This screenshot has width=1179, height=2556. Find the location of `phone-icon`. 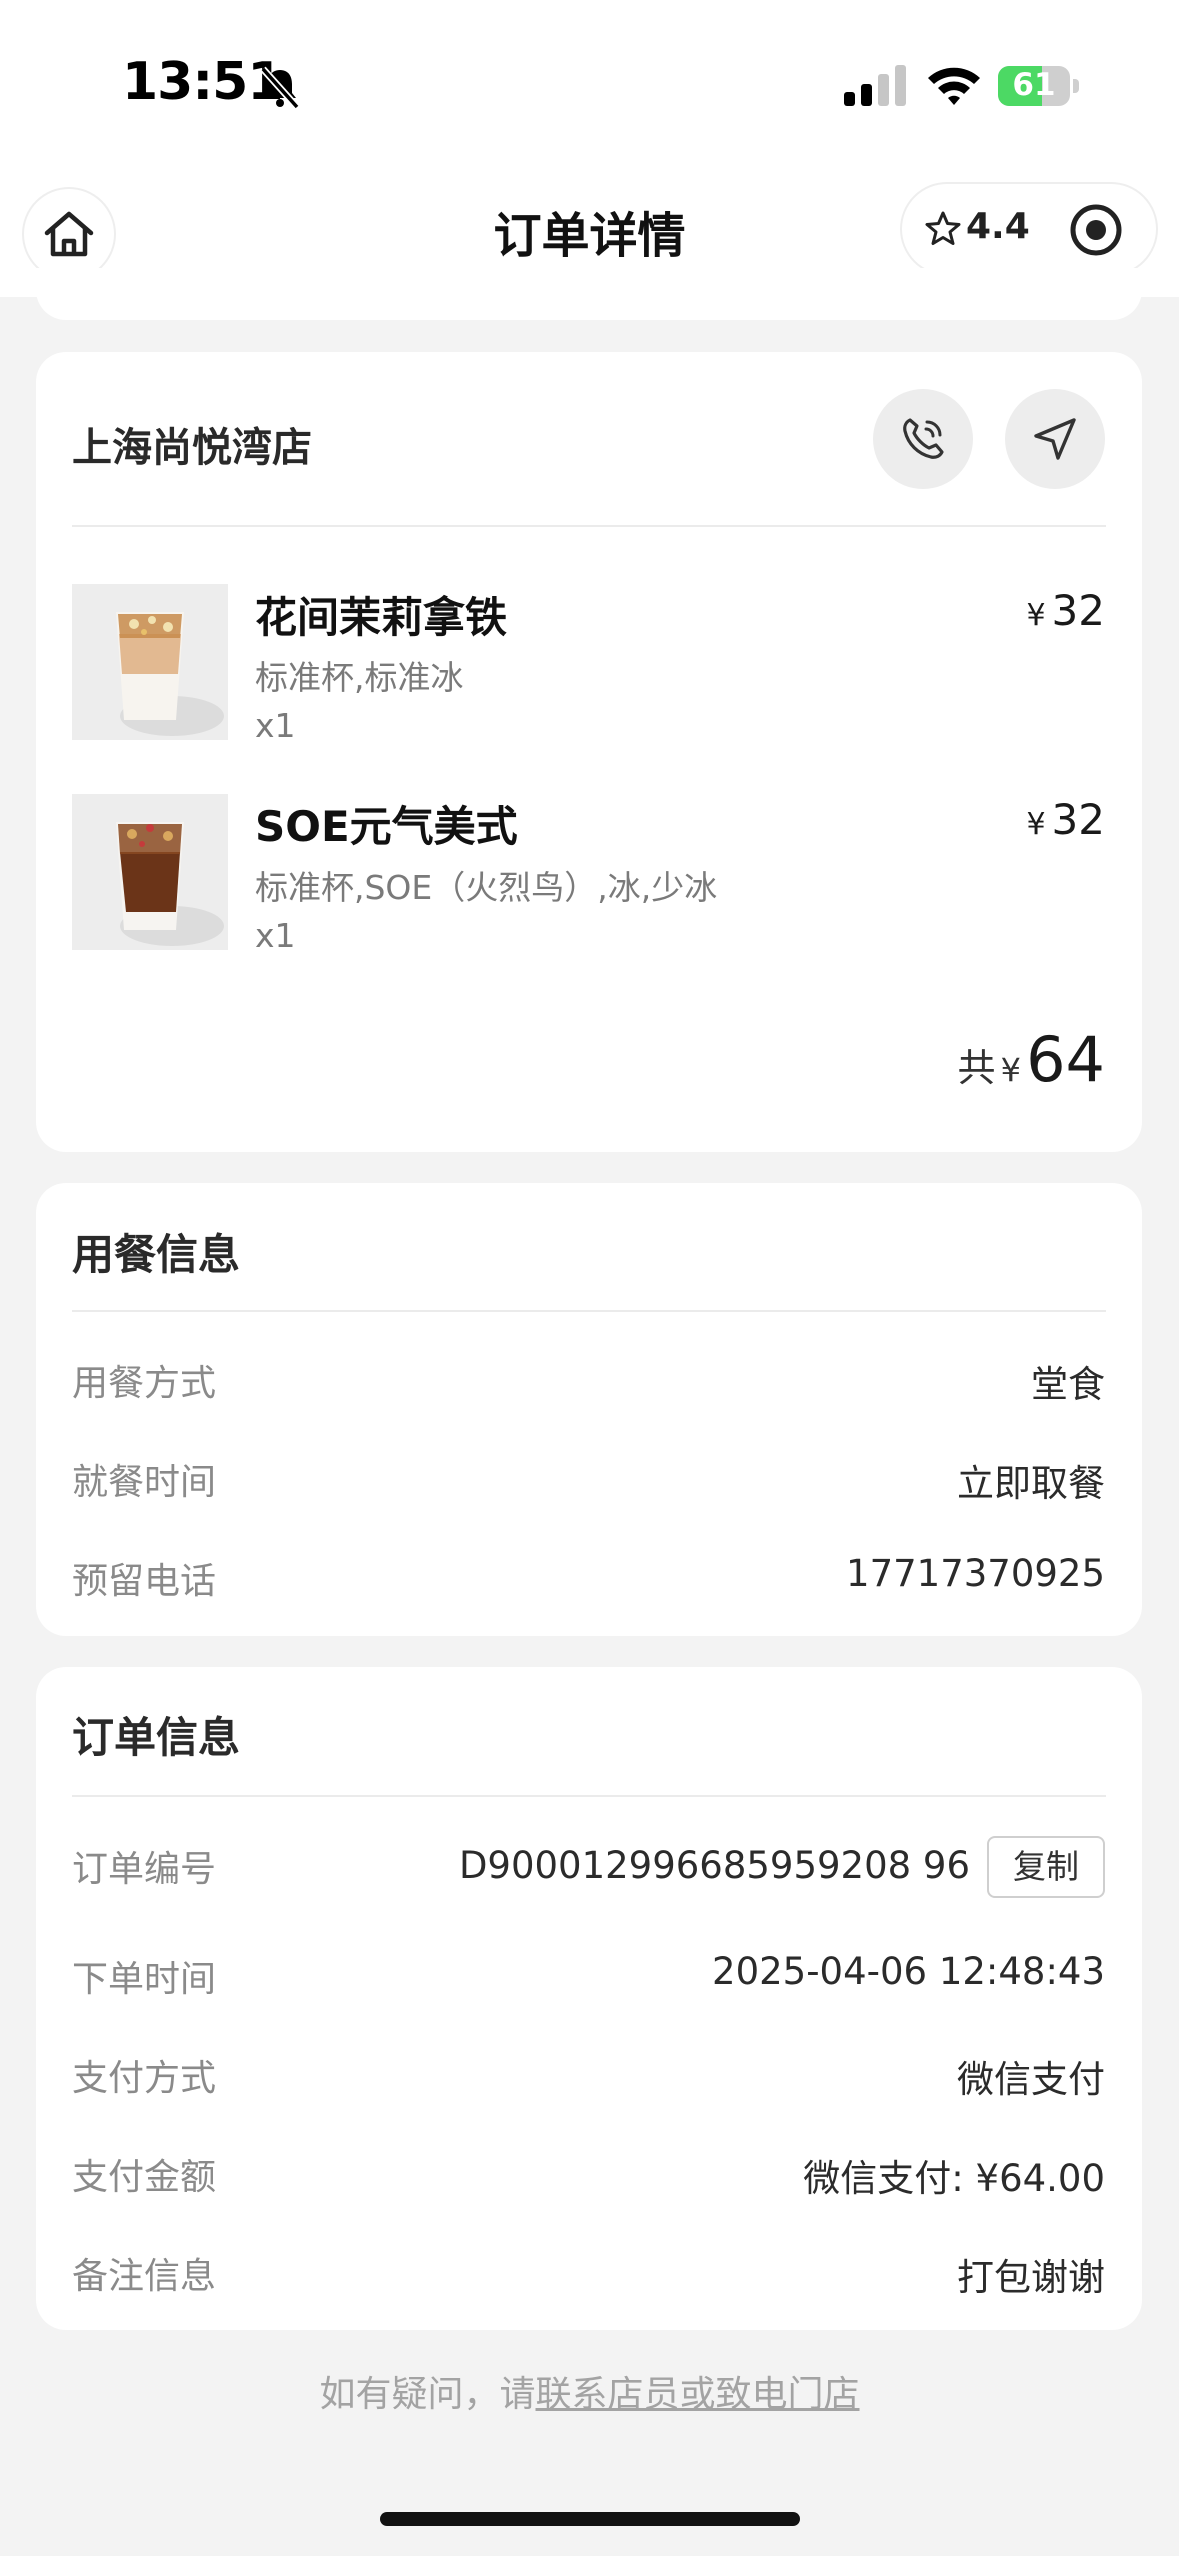

phone-icon is located at coordinates (923, 438).